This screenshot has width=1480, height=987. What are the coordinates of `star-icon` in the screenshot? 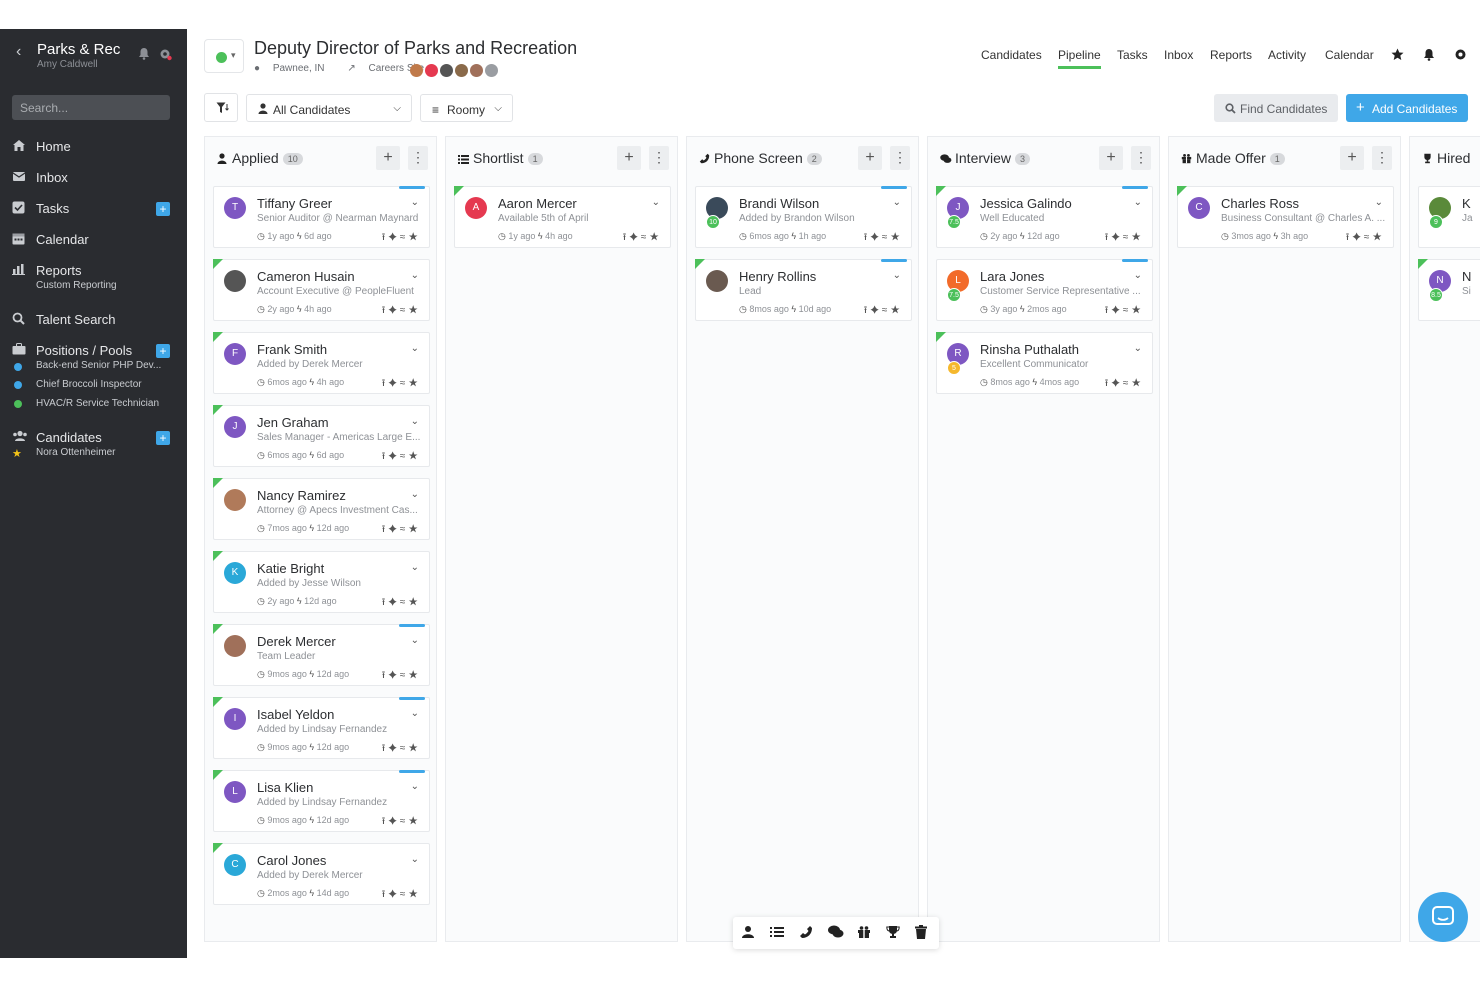 It's located at (1398, 55).